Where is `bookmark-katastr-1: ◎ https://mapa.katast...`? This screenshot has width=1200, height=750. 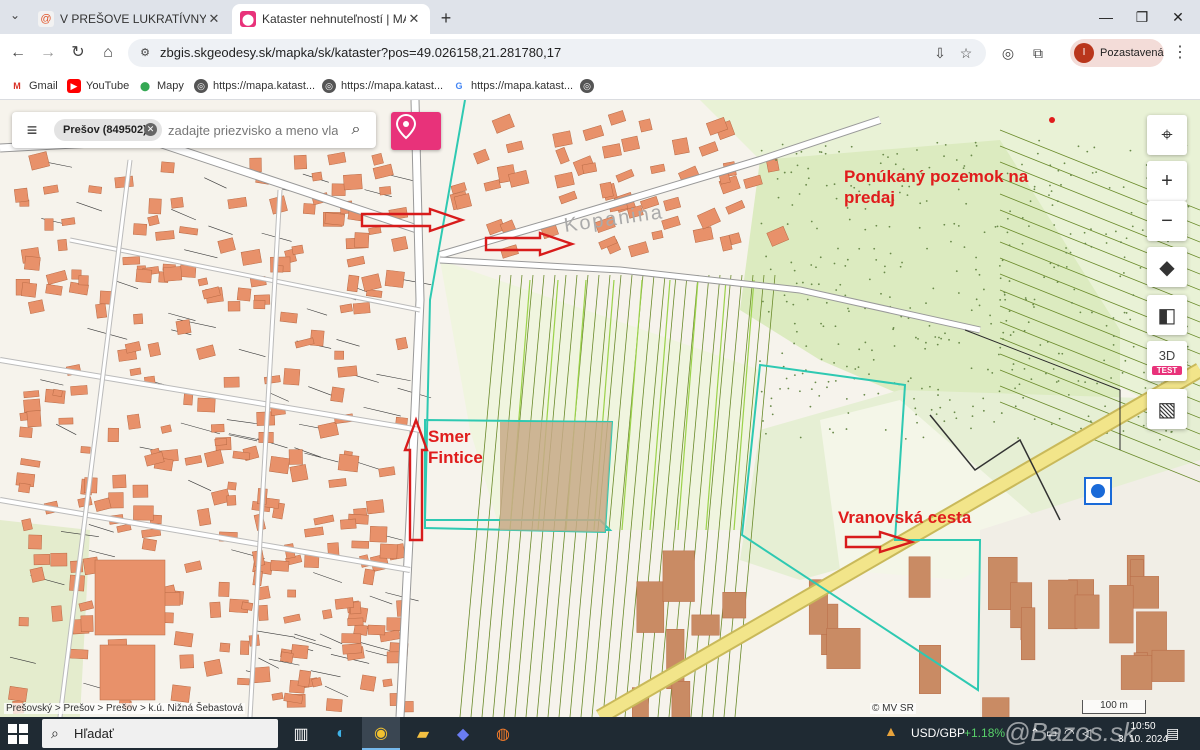
bookmark-katastr-1: ◎ https://mapa.katast... is located at coordinates (254, 86).